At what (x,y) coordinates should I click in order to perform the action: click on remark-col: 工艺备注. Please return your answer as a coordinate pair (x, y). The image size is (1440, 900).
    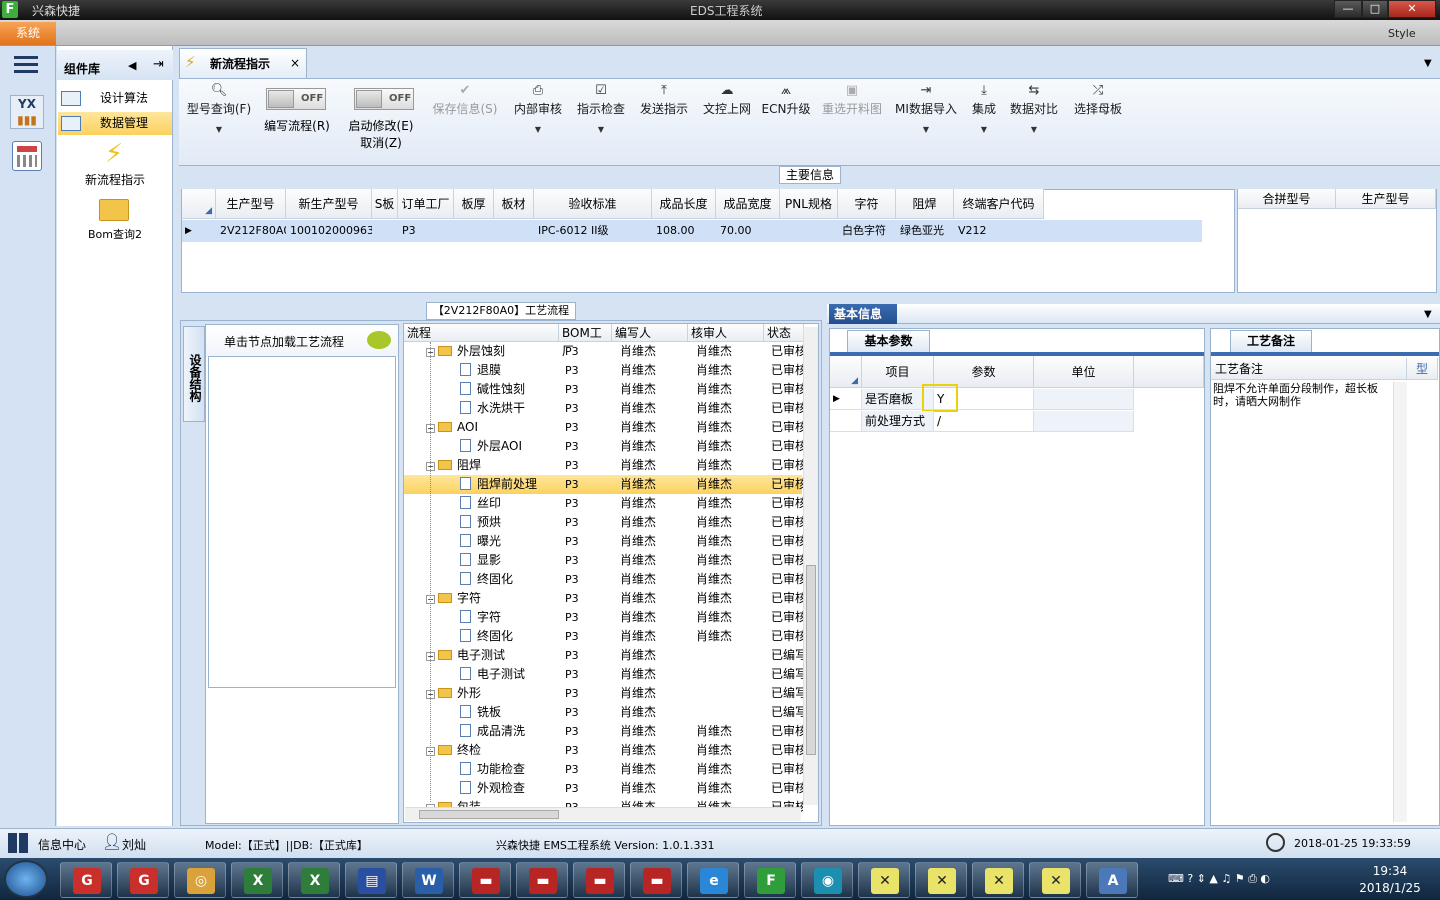
    Looking at the image, I should click on (1309, 369).